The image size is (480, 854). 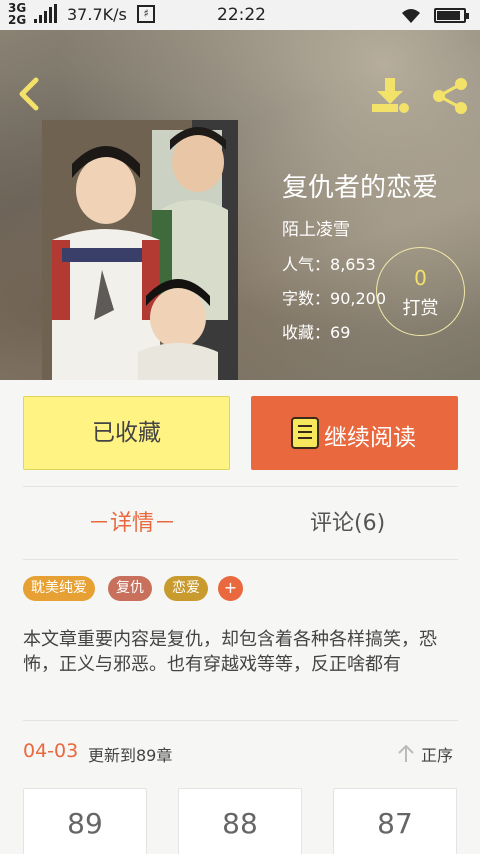 I want to click on tag-chip: 复仇, so click(x=130, y=588).